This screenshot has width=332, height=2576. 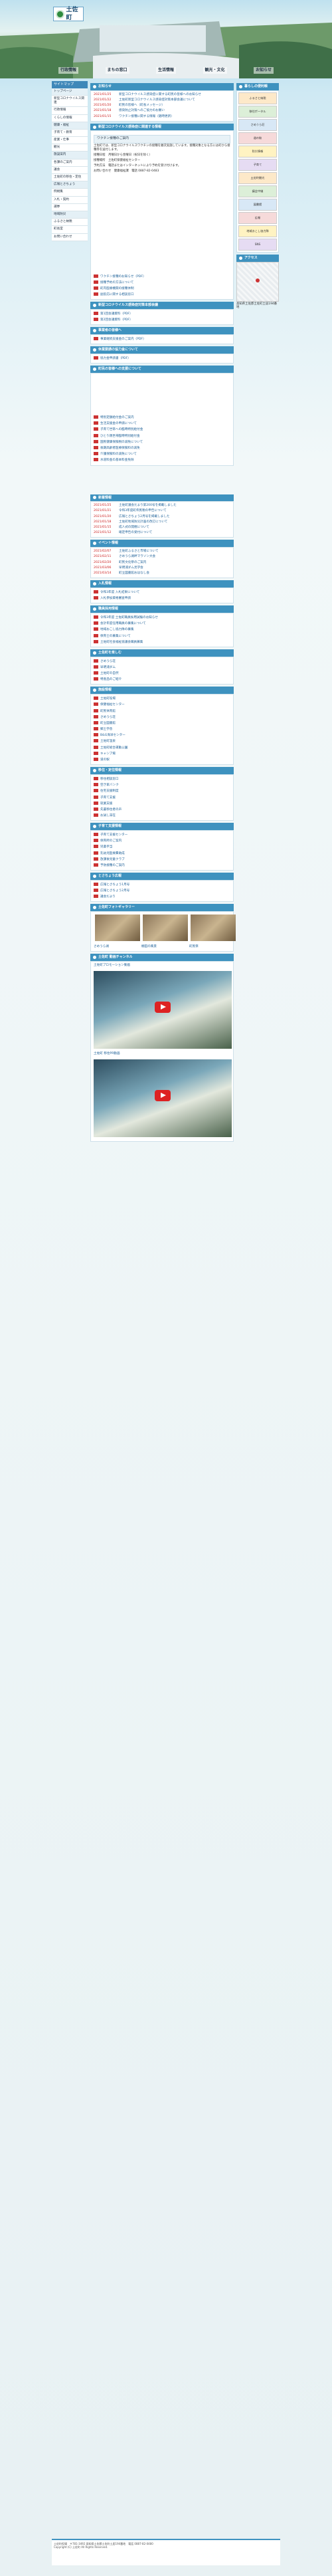 What do you see at coordinates (108, 897) in the screenshot?
I see `link-label: 議会だより` at bounding box center [108, 897].